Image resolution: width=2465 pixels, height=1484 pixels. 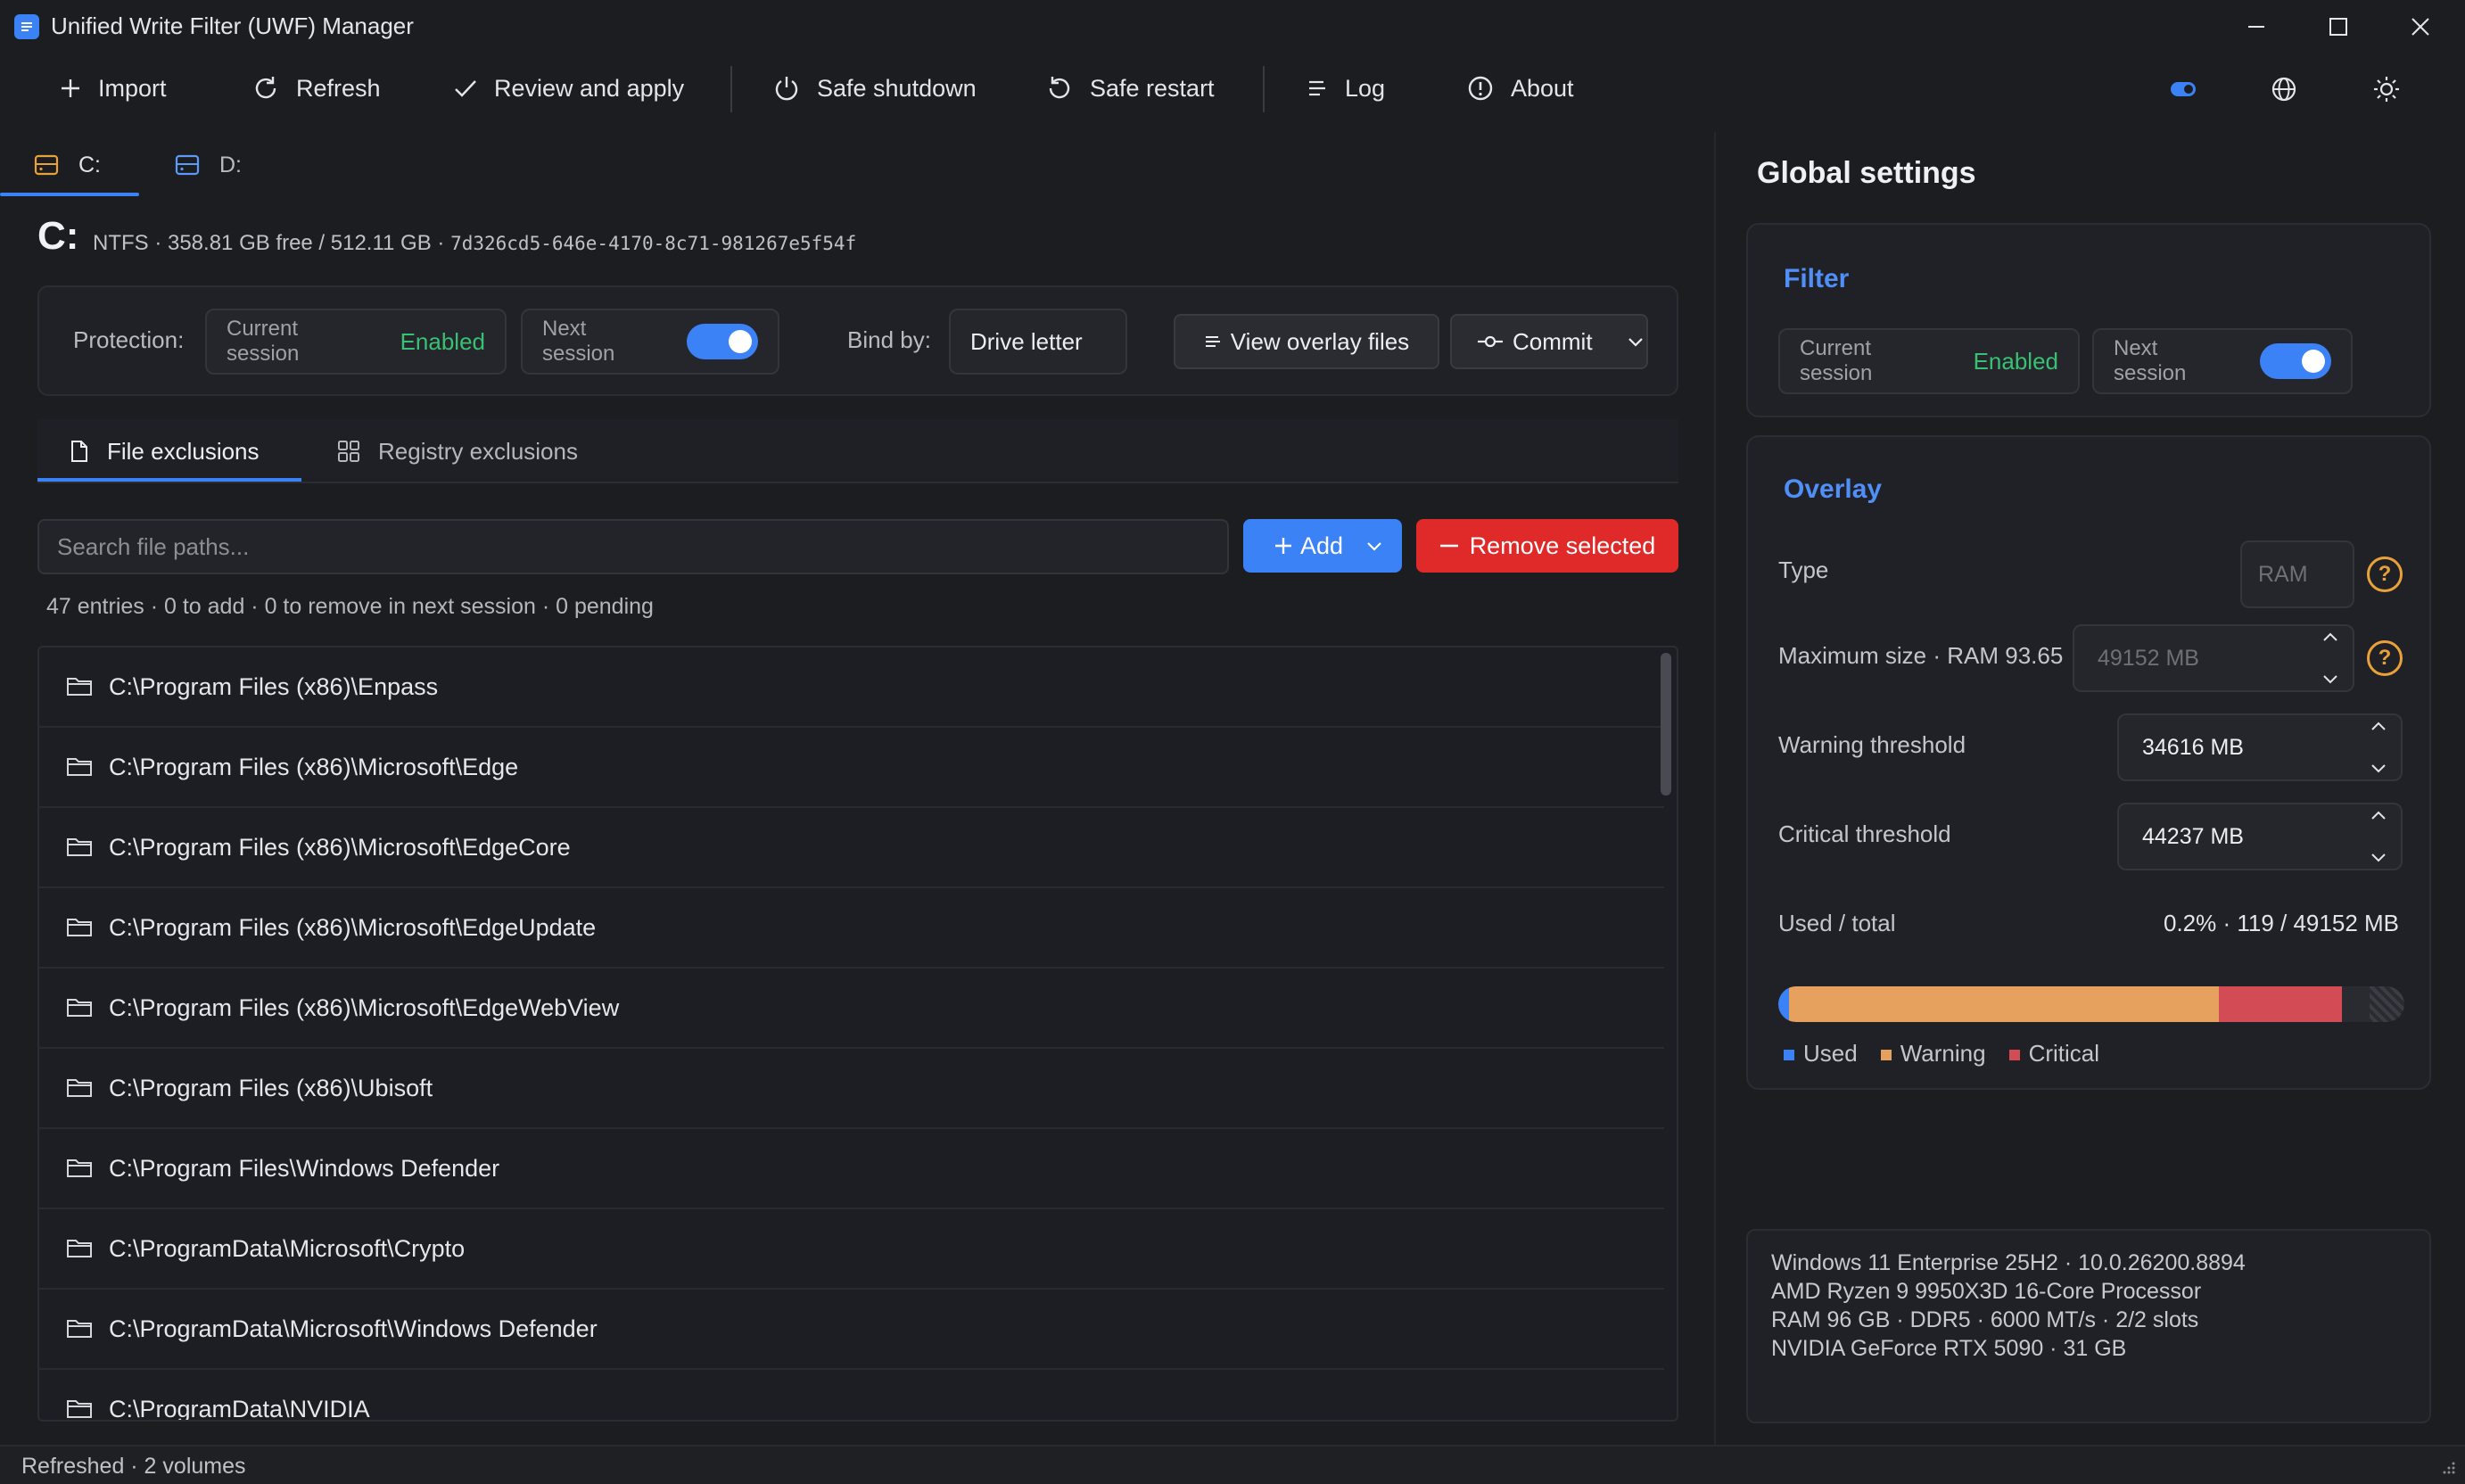 I want to click on safe-restart-button: Safe restart, so click(x=1130, y=89).